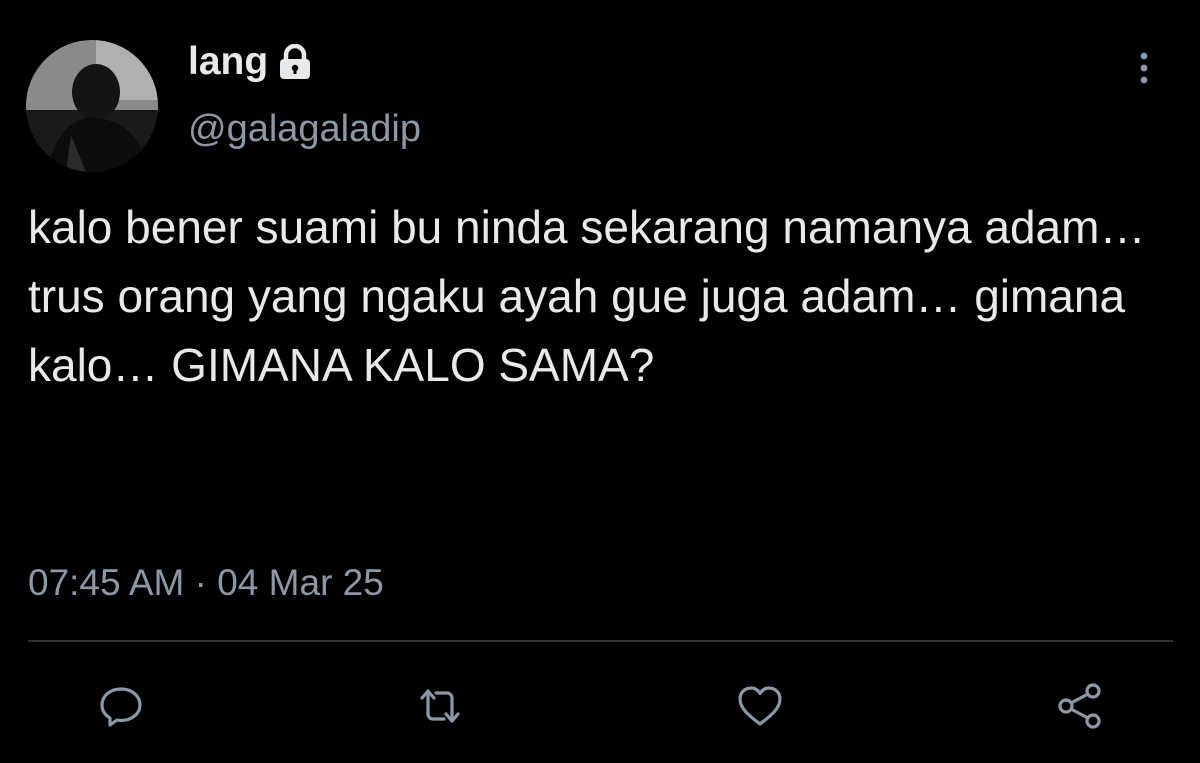 Image resolution: width=1200 pixels, height=763 pixels. Describe the element at coordinates (295, 61) in the screenshot. I see `lock-icon` at that location.